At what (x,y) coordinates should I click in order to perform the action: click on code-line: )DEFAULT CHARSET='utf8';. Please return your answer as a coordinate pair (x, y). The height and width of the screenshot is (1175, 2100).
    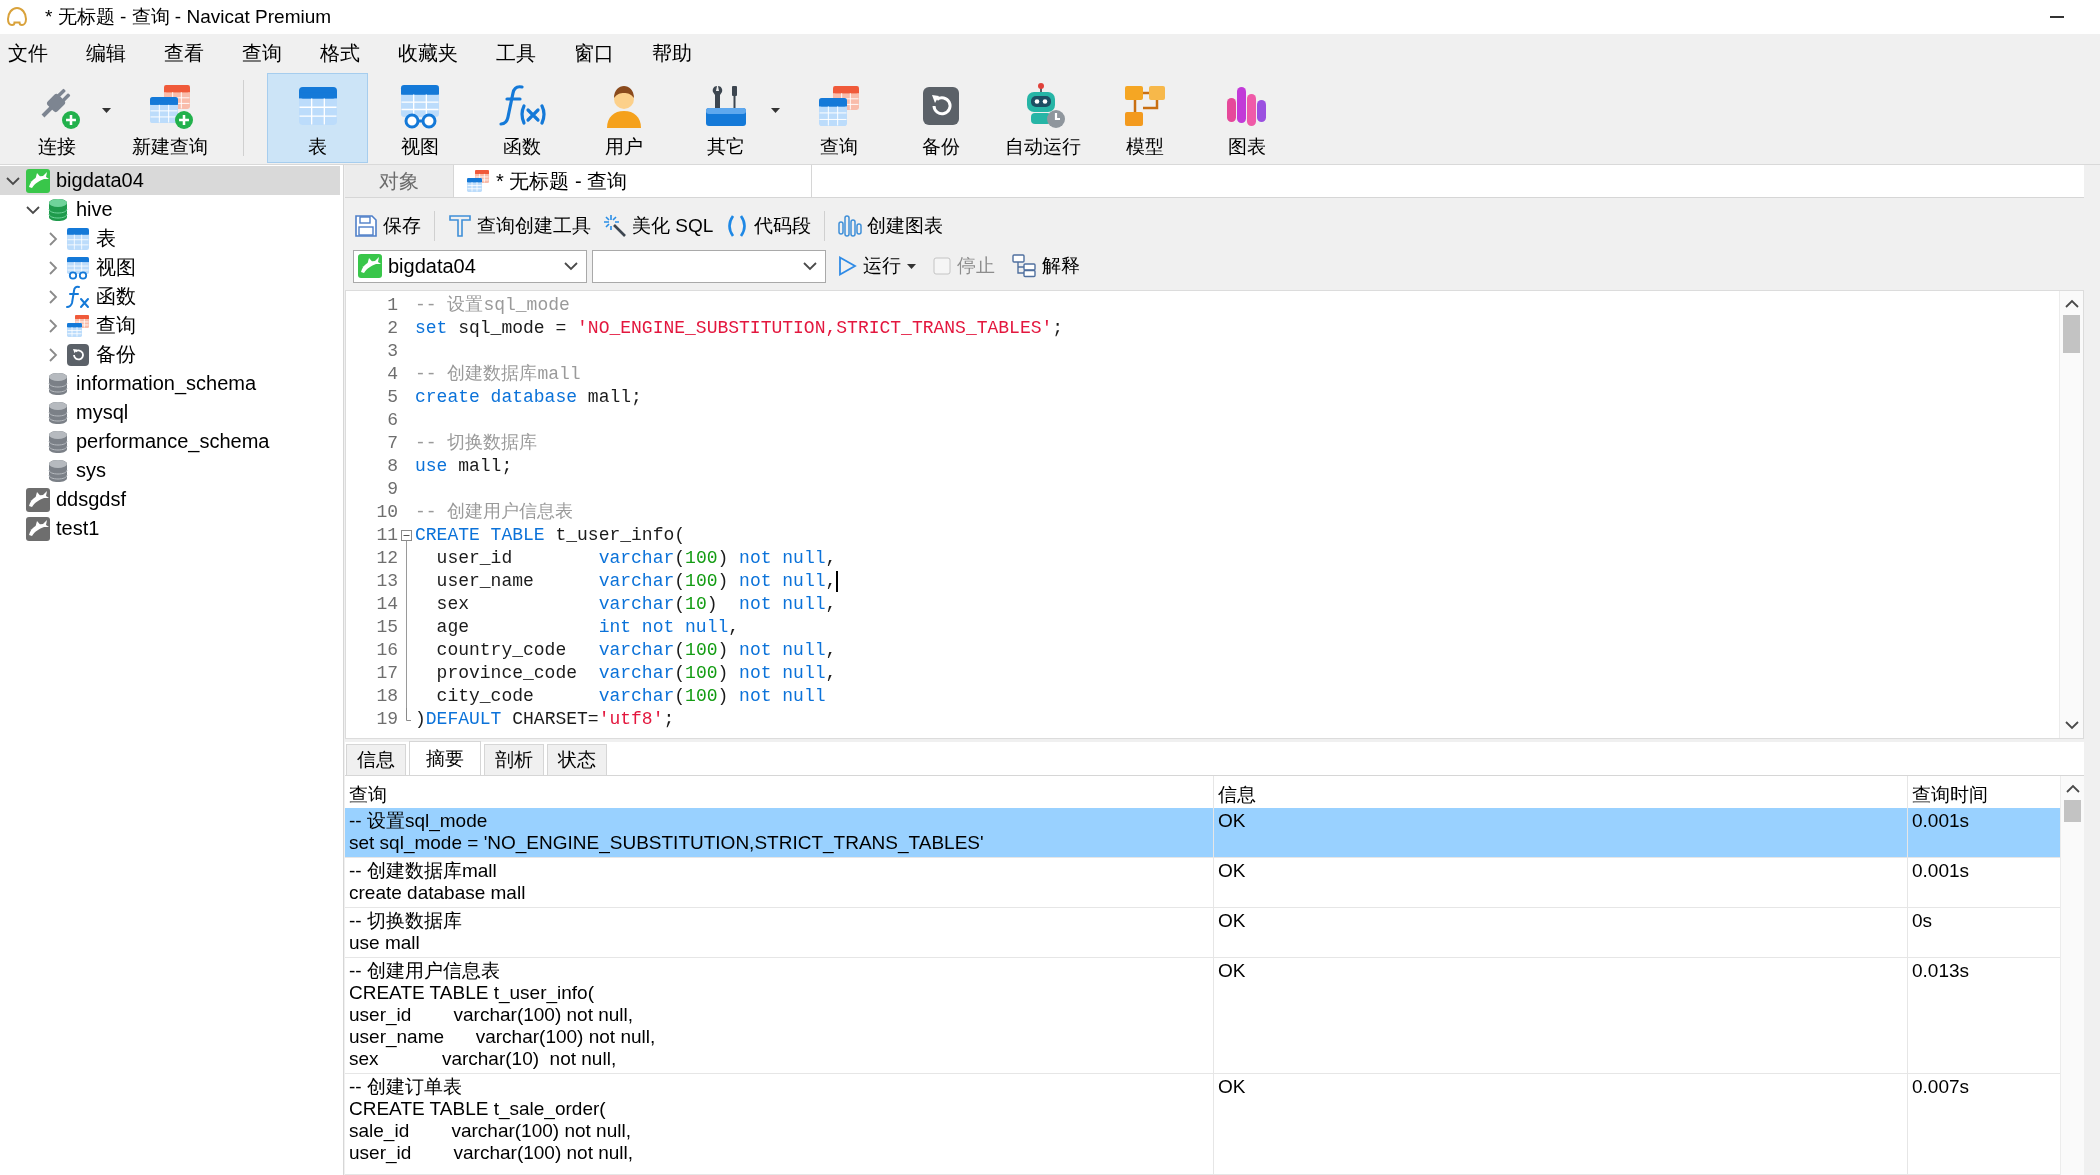
    Looking at the image, I should click on (545, 719).